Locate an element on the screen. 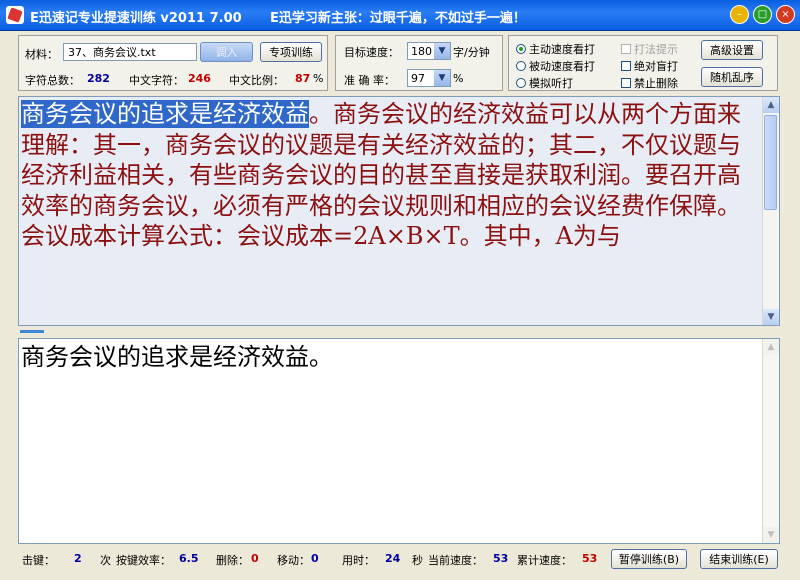  pause-training-button: 暂停训练(B) is located at coordinates (649, 559).